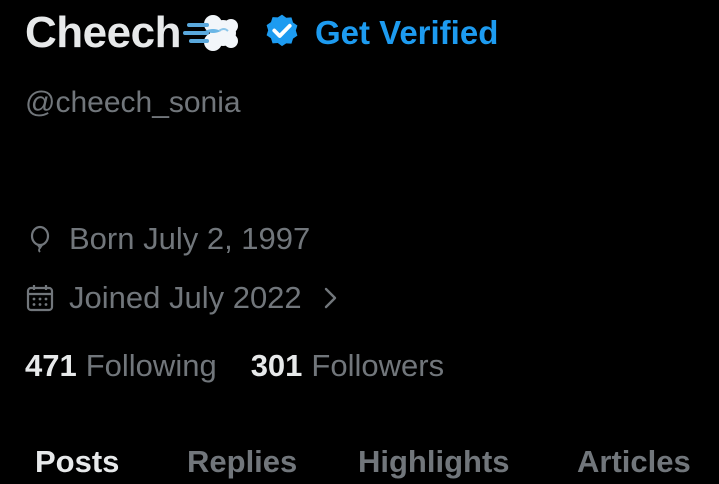 The height and width of the screenshot is (484, 719). What do you see at coordinates (634, 462) in the screenshot?
I see `tab-articles: Articles` at bounding box center [634, 462].